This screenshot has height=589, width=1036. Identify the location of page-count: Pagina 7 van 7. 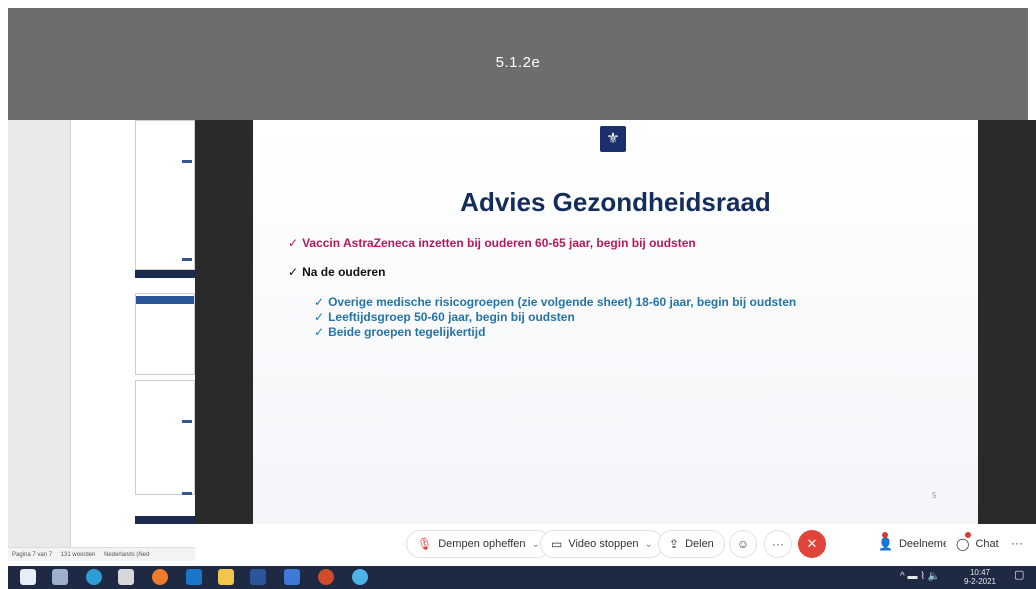
(32, 555).